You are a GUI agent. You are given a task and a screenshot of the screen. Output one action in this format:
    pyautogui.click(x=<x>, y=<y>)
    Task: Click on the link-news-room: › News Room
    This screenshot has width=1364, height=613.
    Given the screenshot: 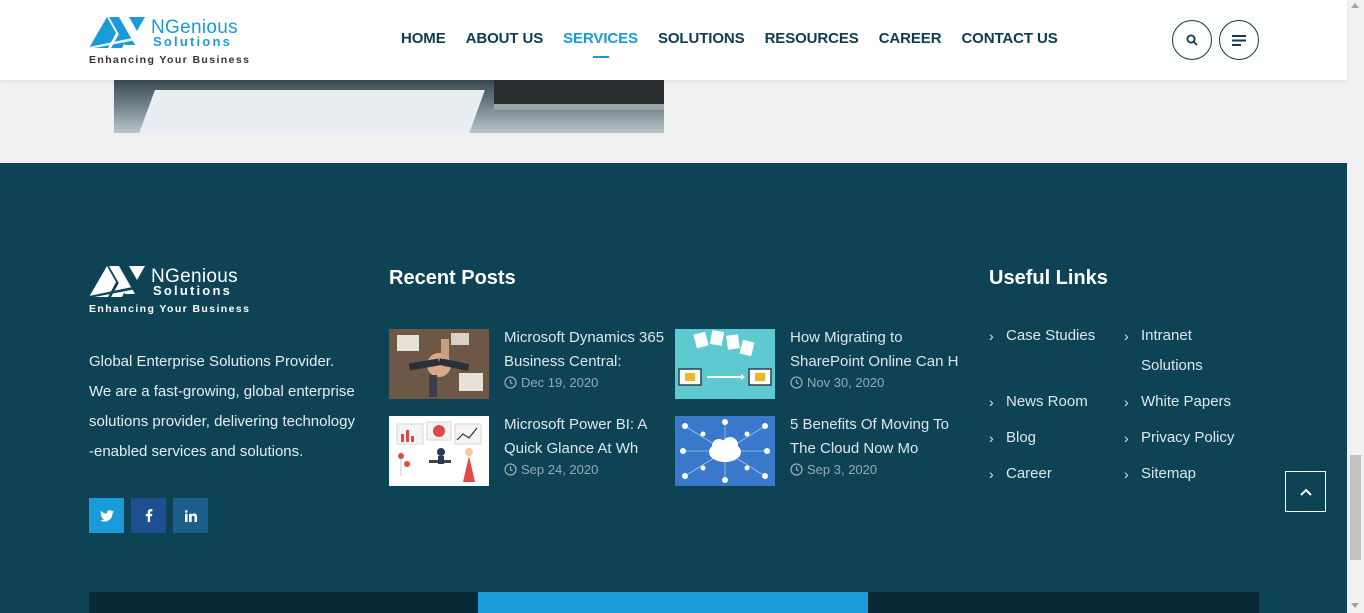 What is the action you would take?
    pyautogui.click(x=1038, y=402)
    